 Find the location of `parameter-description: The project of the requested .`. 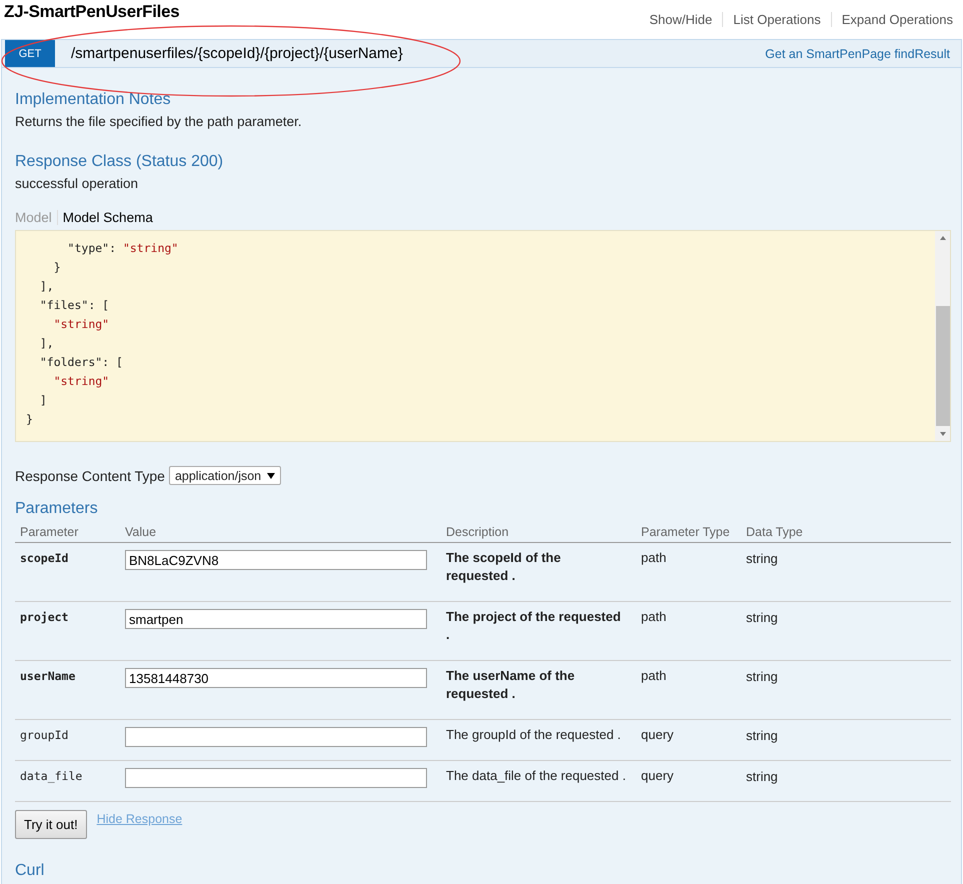

parameter-description: The project of the requested . is located at coordinates (534, 626).